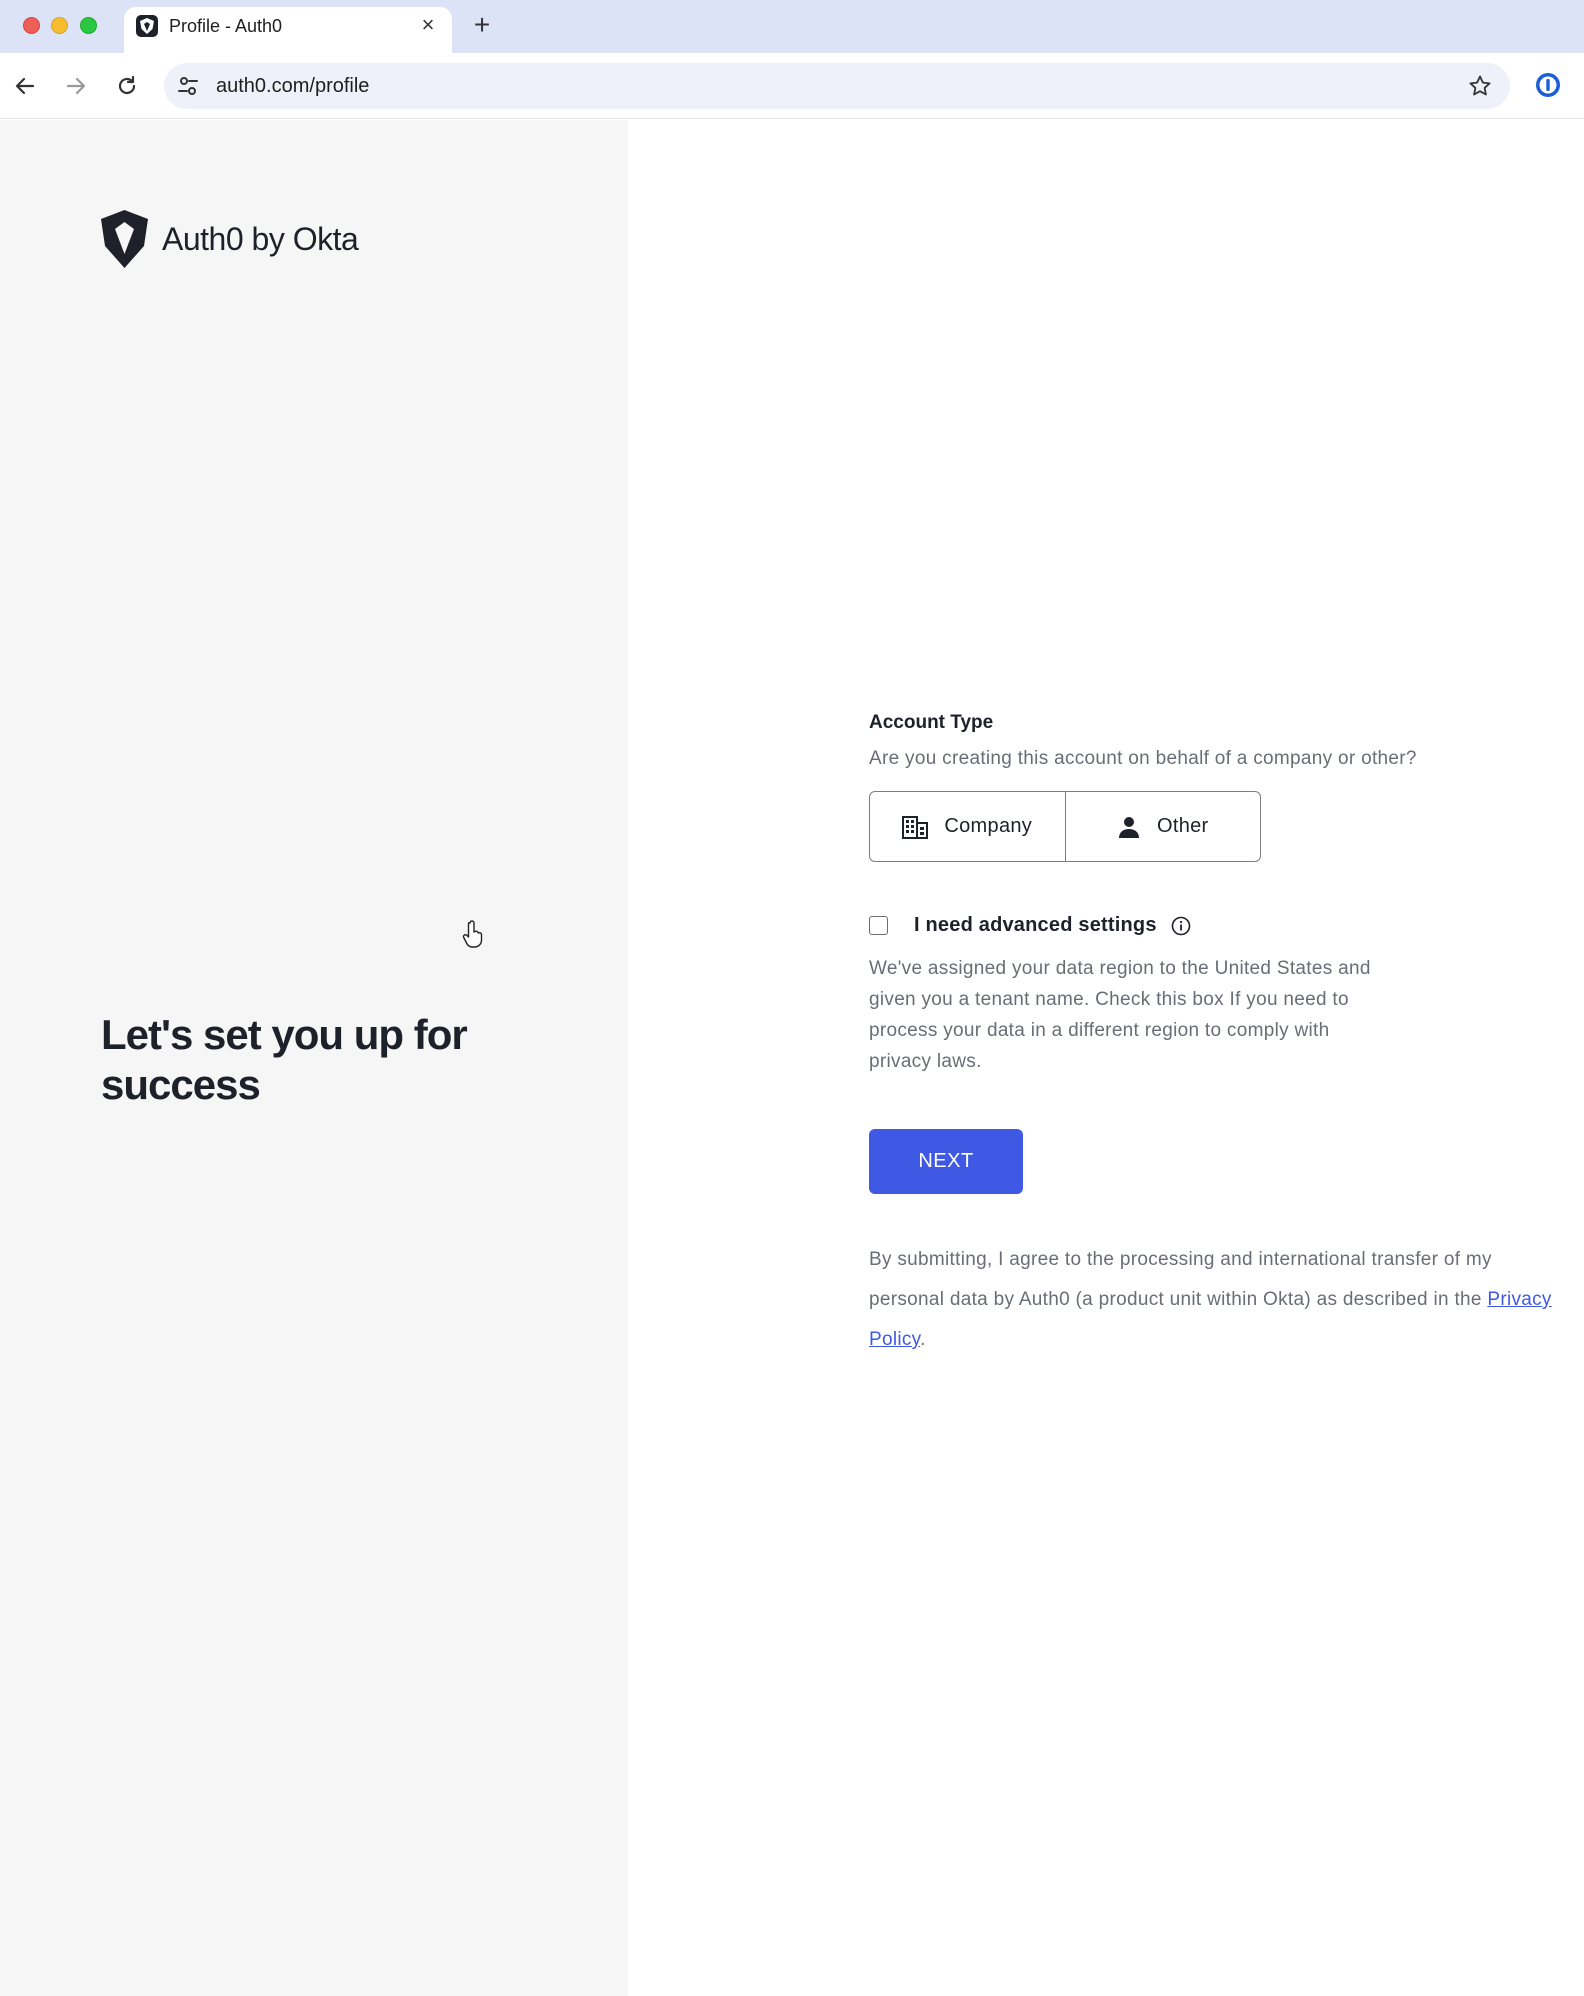 This screenshot has height=1996, width=1584. Describe the element at coordinates (284, 1059) in the screenshot. I see `hero-heading: Let's set you up for success` at that location.